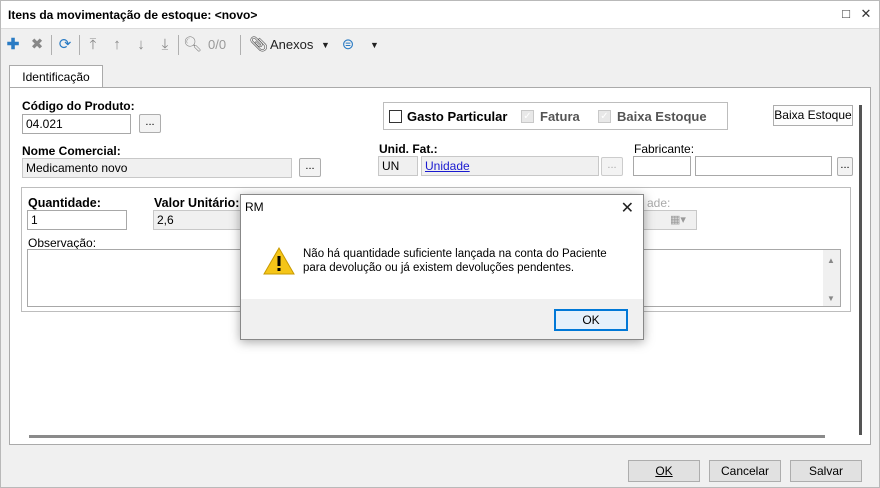 The height and width of the screenshot is (488, 880). What do you see at coordinates (192, 45) in the screenshot?
I see `search-icon: 🔍︎` at bounding box center [192, 45].